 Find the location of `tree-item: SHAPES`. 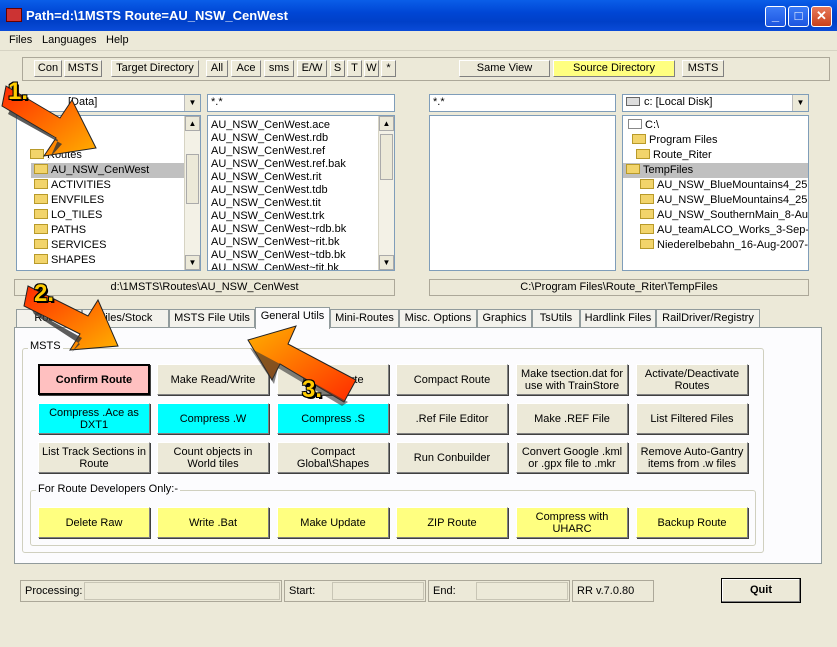

tree-item: SHAPES is located at coordinates (63, 260).